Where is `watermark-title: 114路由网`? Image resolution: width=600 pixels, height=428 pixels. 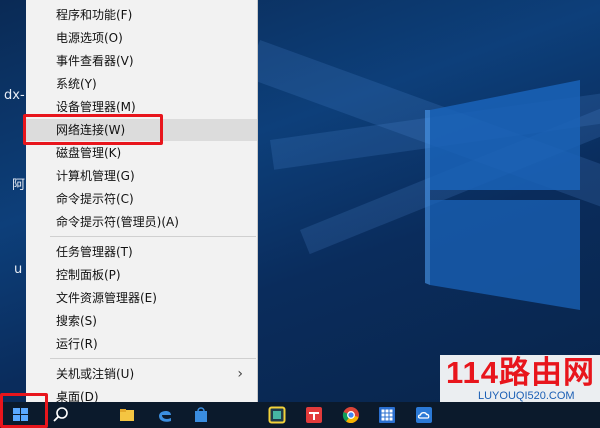 watermark-title: 114路由网 is located at coordinates (521, 372).